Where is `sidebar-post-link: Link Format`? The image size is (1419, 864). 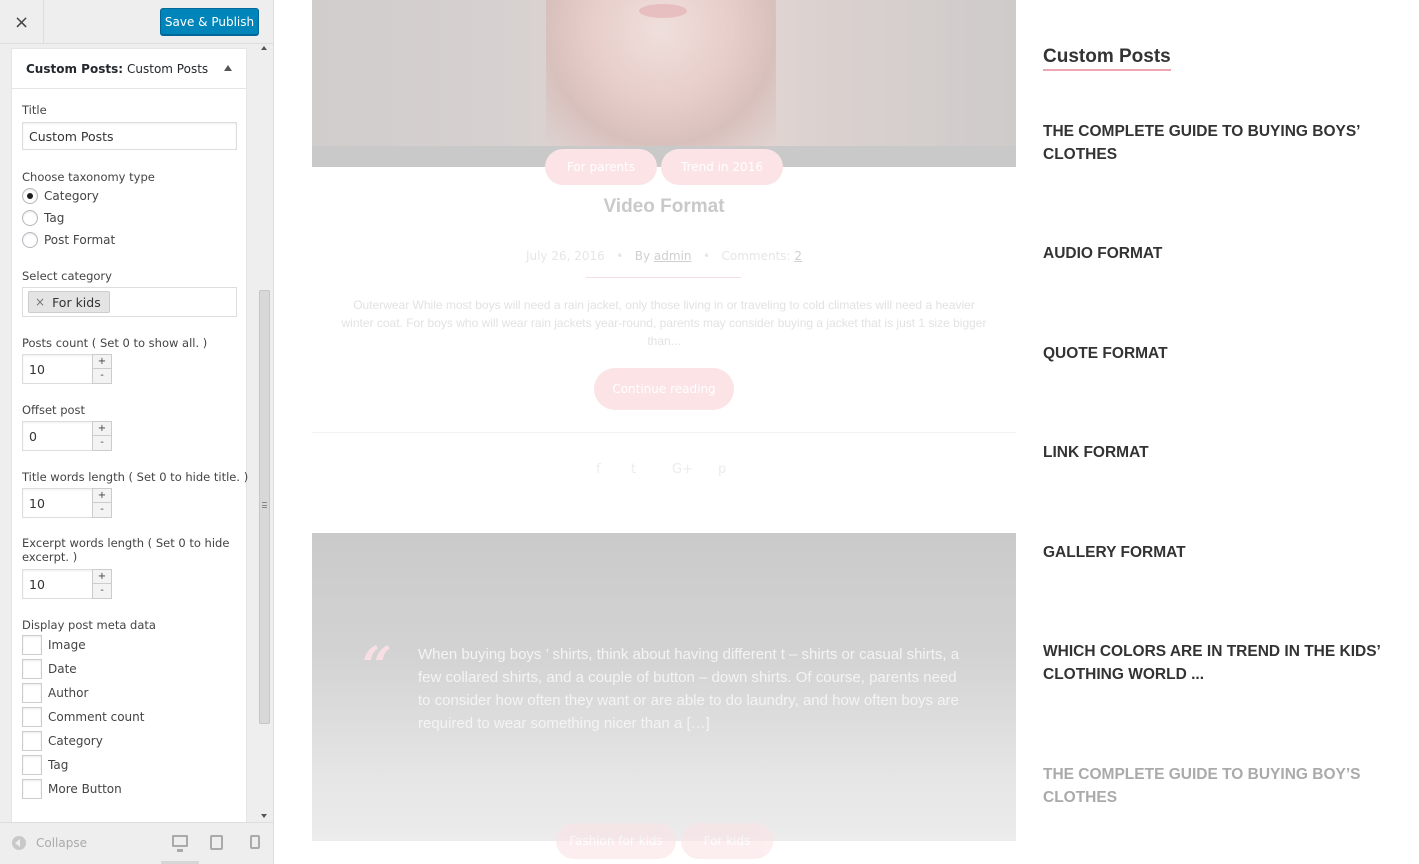
sidebar-post-link: Link Format is located at coordinates (1213, 452).